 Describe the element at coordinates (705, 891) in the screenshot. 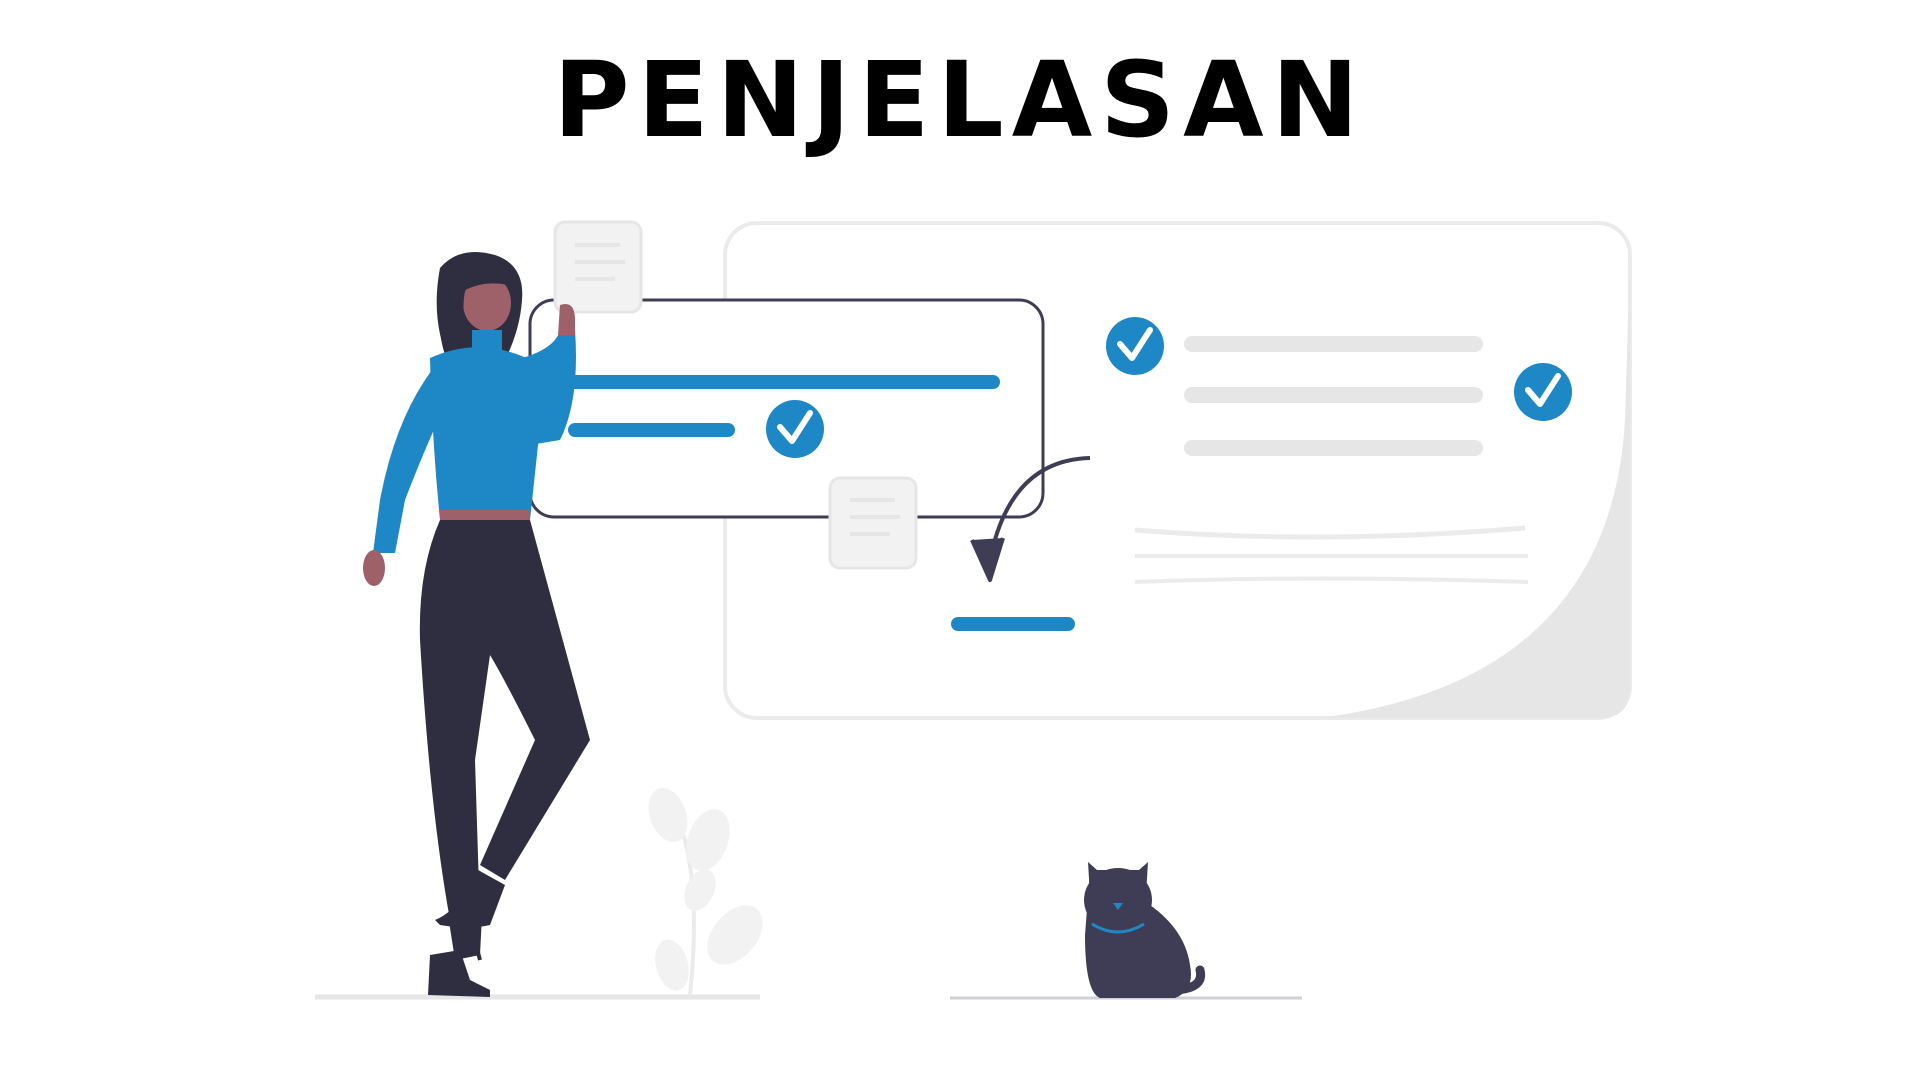

I see `plant-illustration` at that location.